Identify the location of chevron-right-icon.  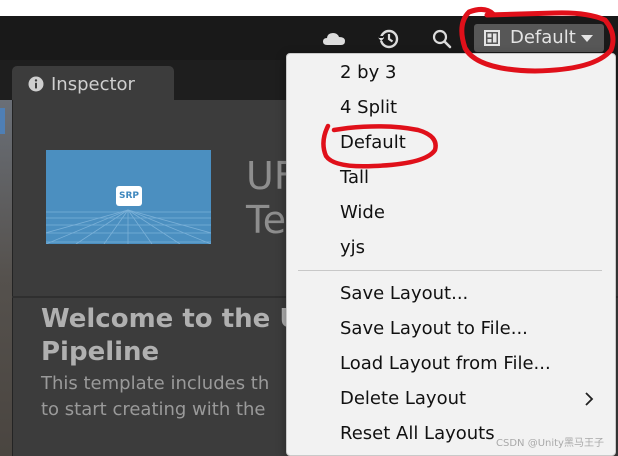
(589, 399).